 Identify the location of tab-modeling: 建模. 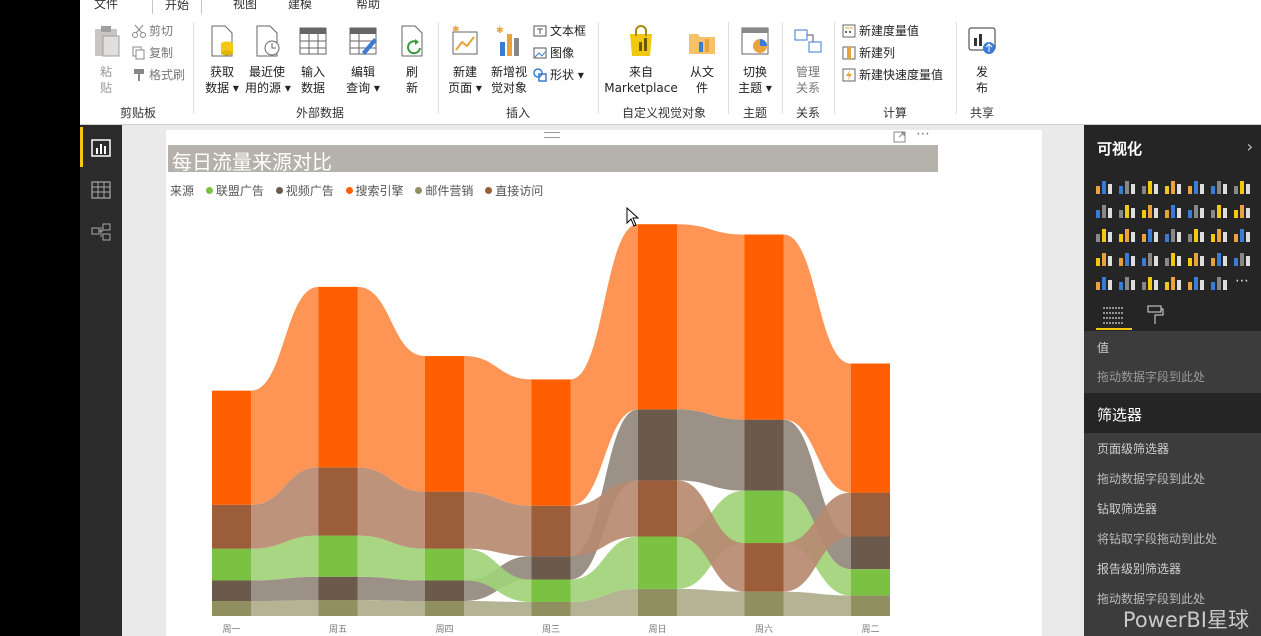
(300, 6).